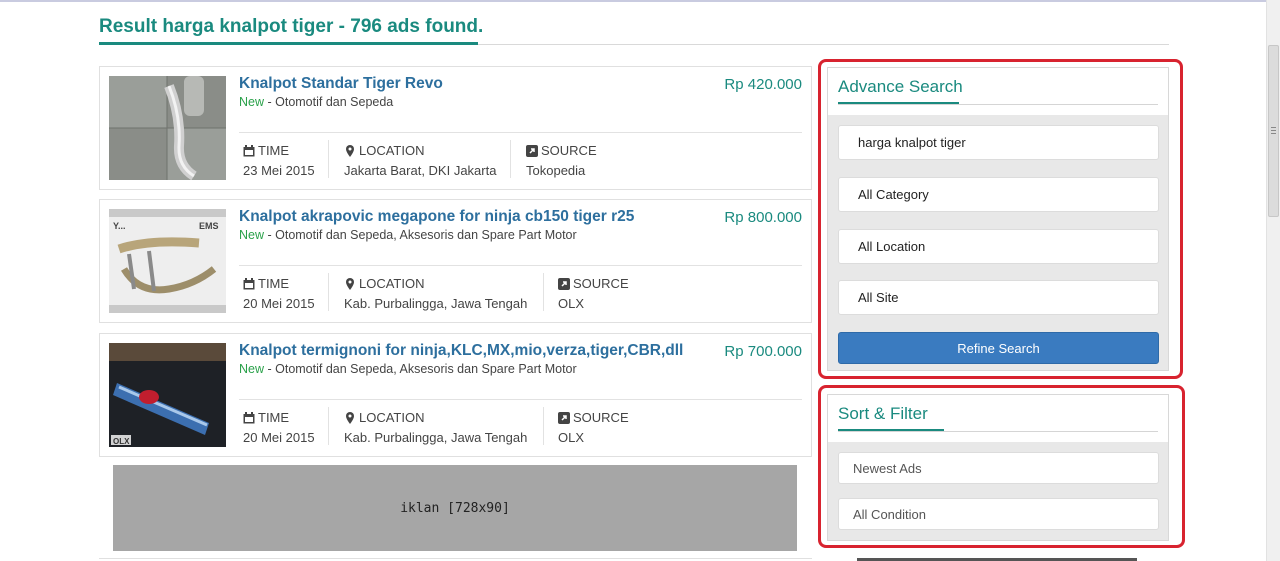 The image size is (1280, 561). What do you see at coordinates (329, 102) in the screenshot?
I see `listing-categories: - Otomotif dan Sepeda` at bounding box center [329, 102].